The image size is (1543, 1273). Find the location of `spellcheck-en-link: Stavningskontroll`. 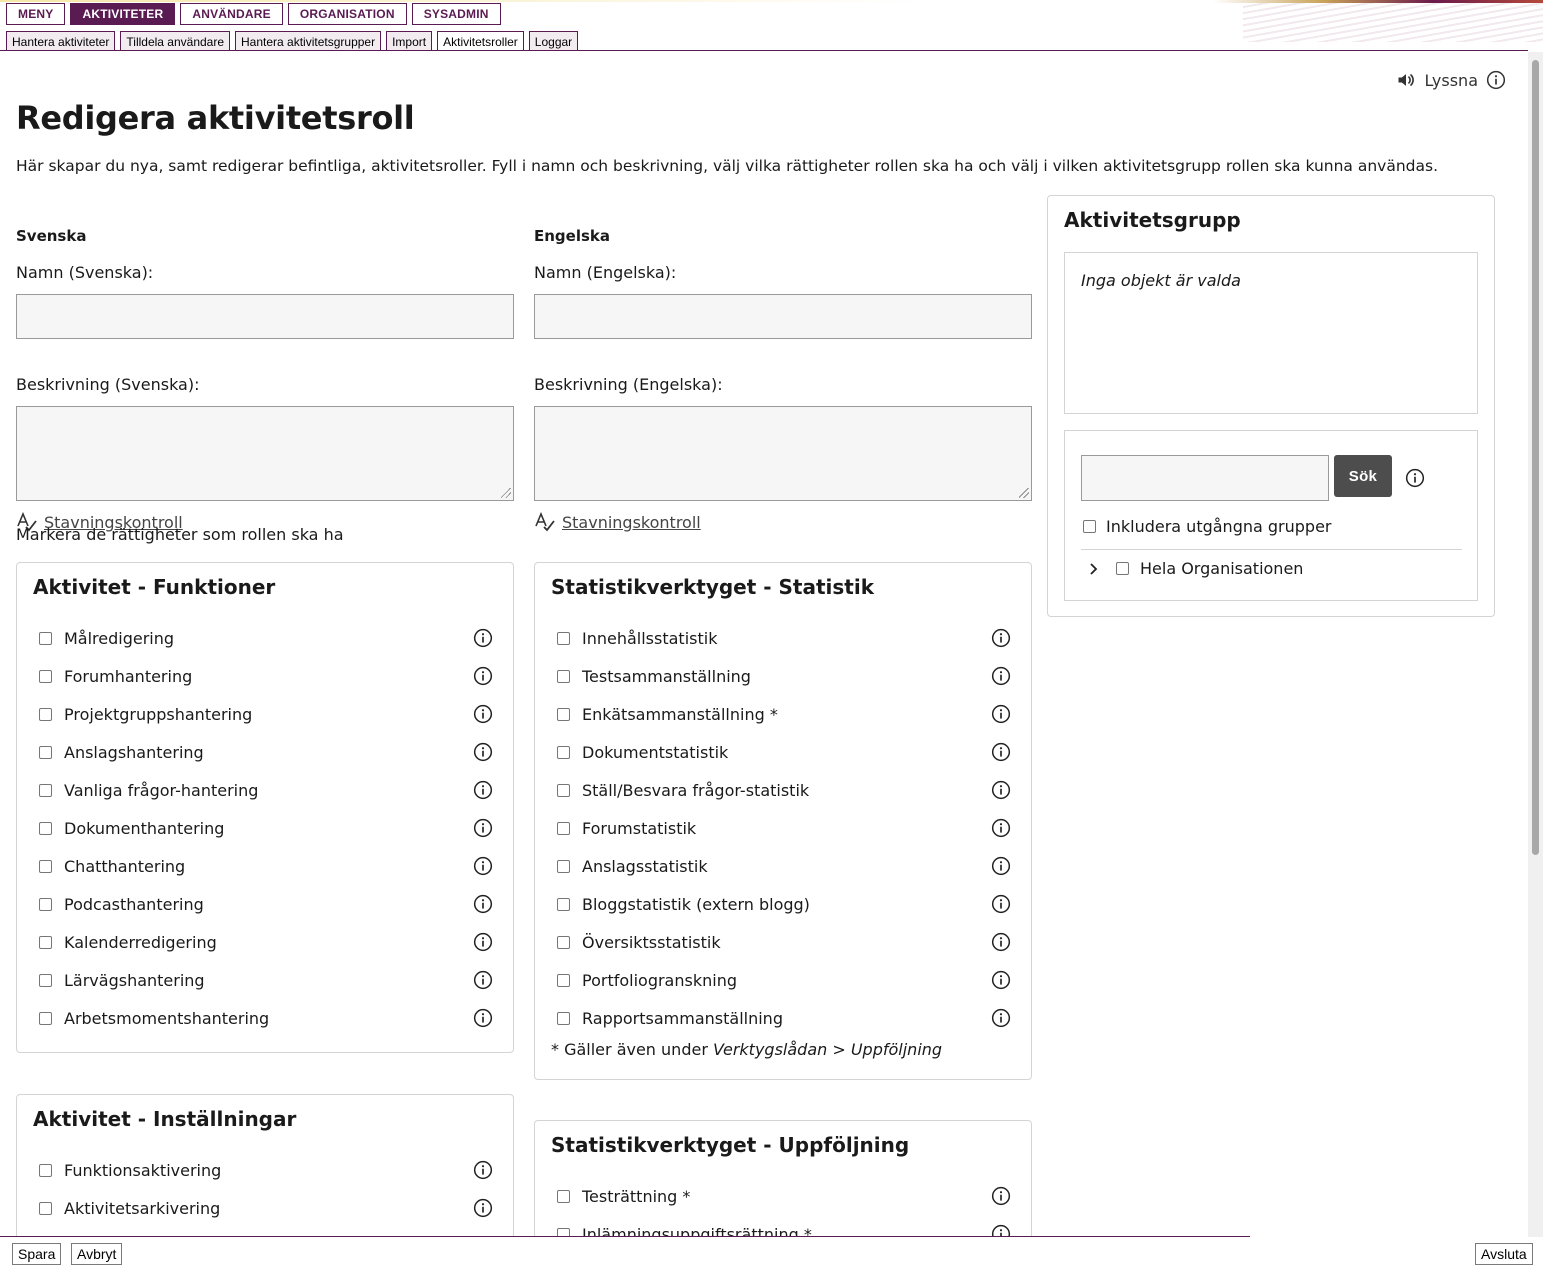

spellcheck-en-link: Stavningskontroll is located at coordinates (631, 522).